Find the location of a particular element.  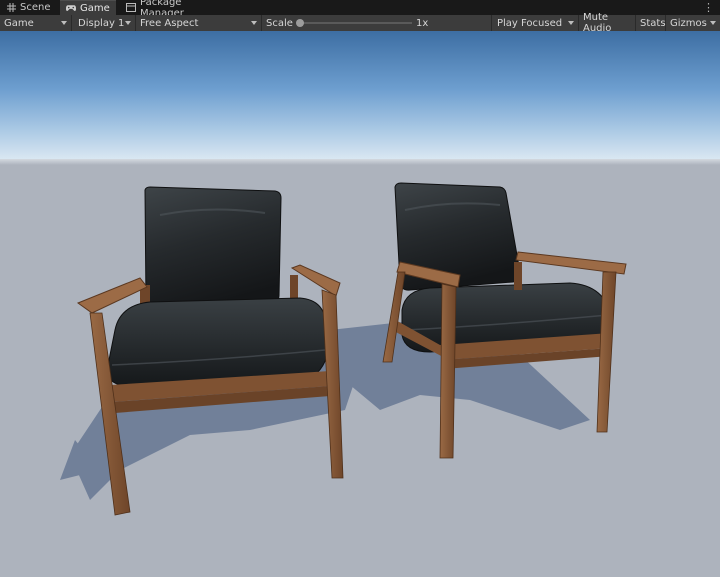

tab-scene-label: Scene is located at coordinates (35, 7).